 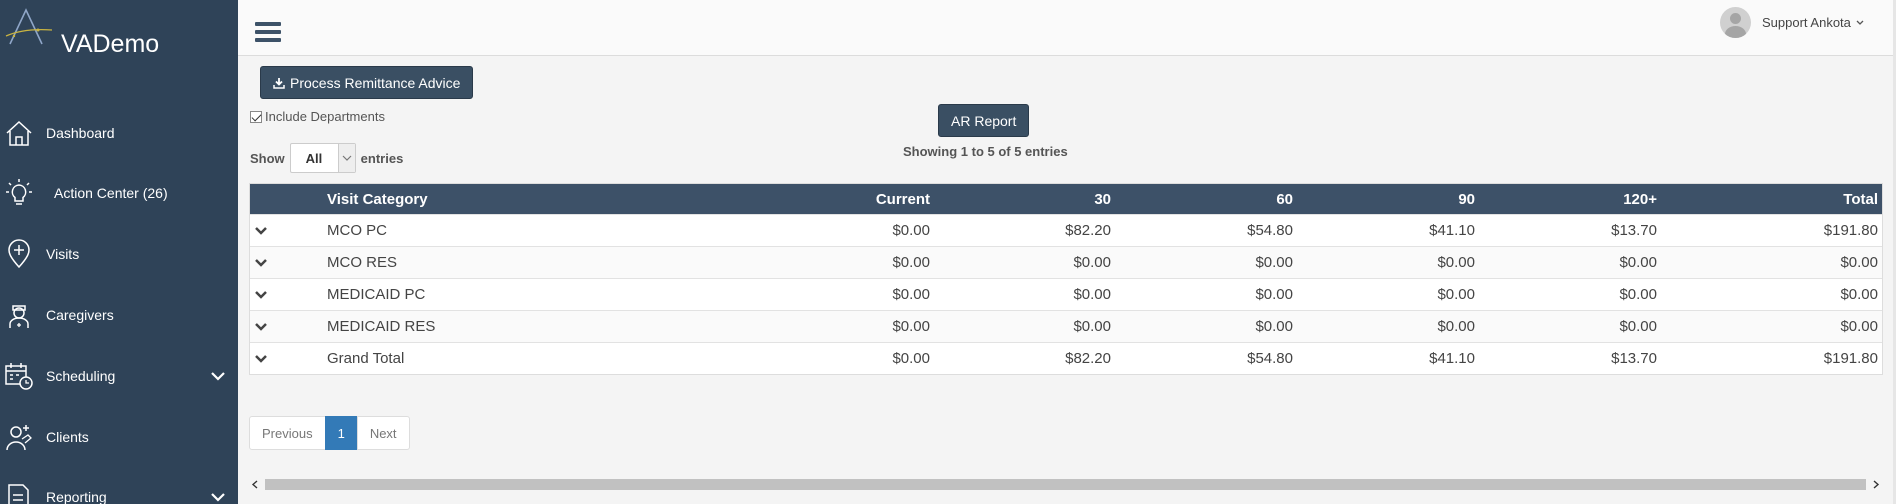 What do you see at coordinates (119, 437) in the screenshot?
I see `sidebar-item-clients: Clients` at bounding box center [119, 437].